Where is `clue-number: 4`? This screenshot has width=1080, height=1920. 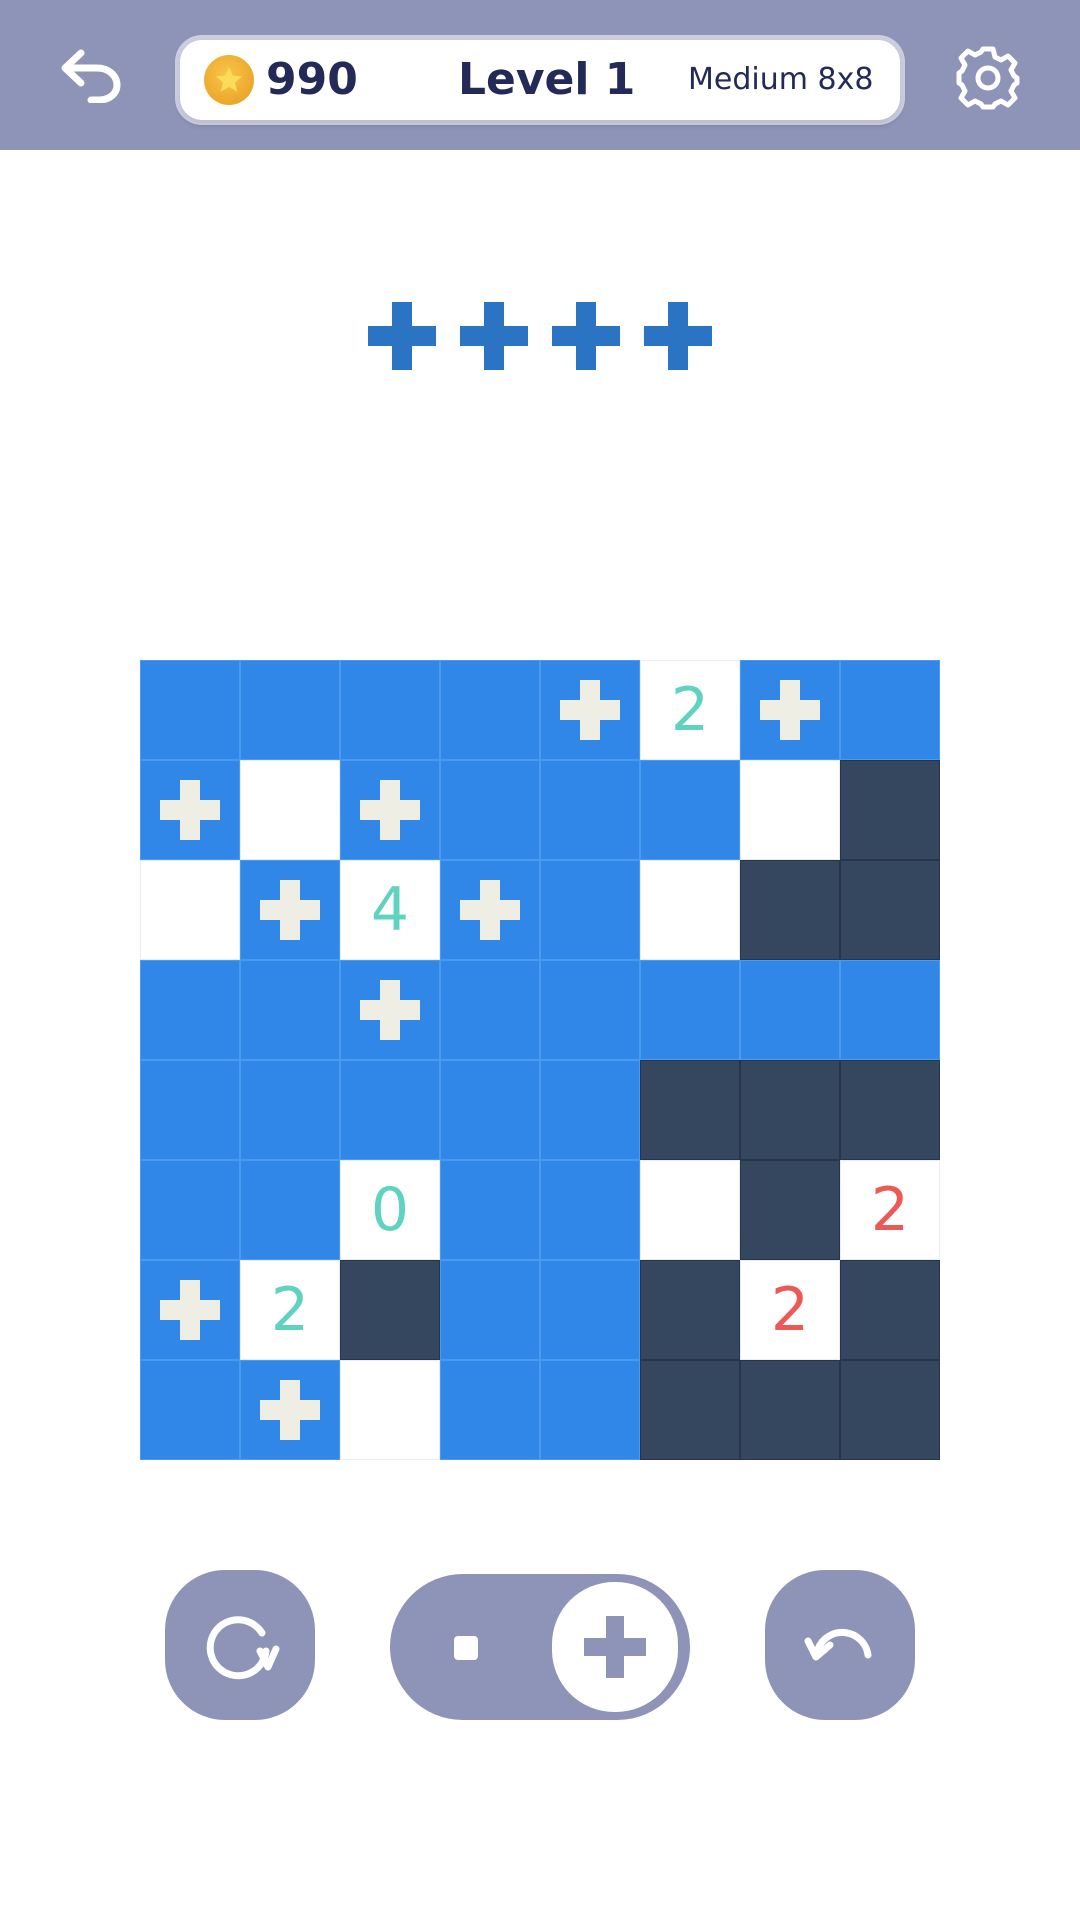 clue-number: 4 is located at coordinates (390, 910).